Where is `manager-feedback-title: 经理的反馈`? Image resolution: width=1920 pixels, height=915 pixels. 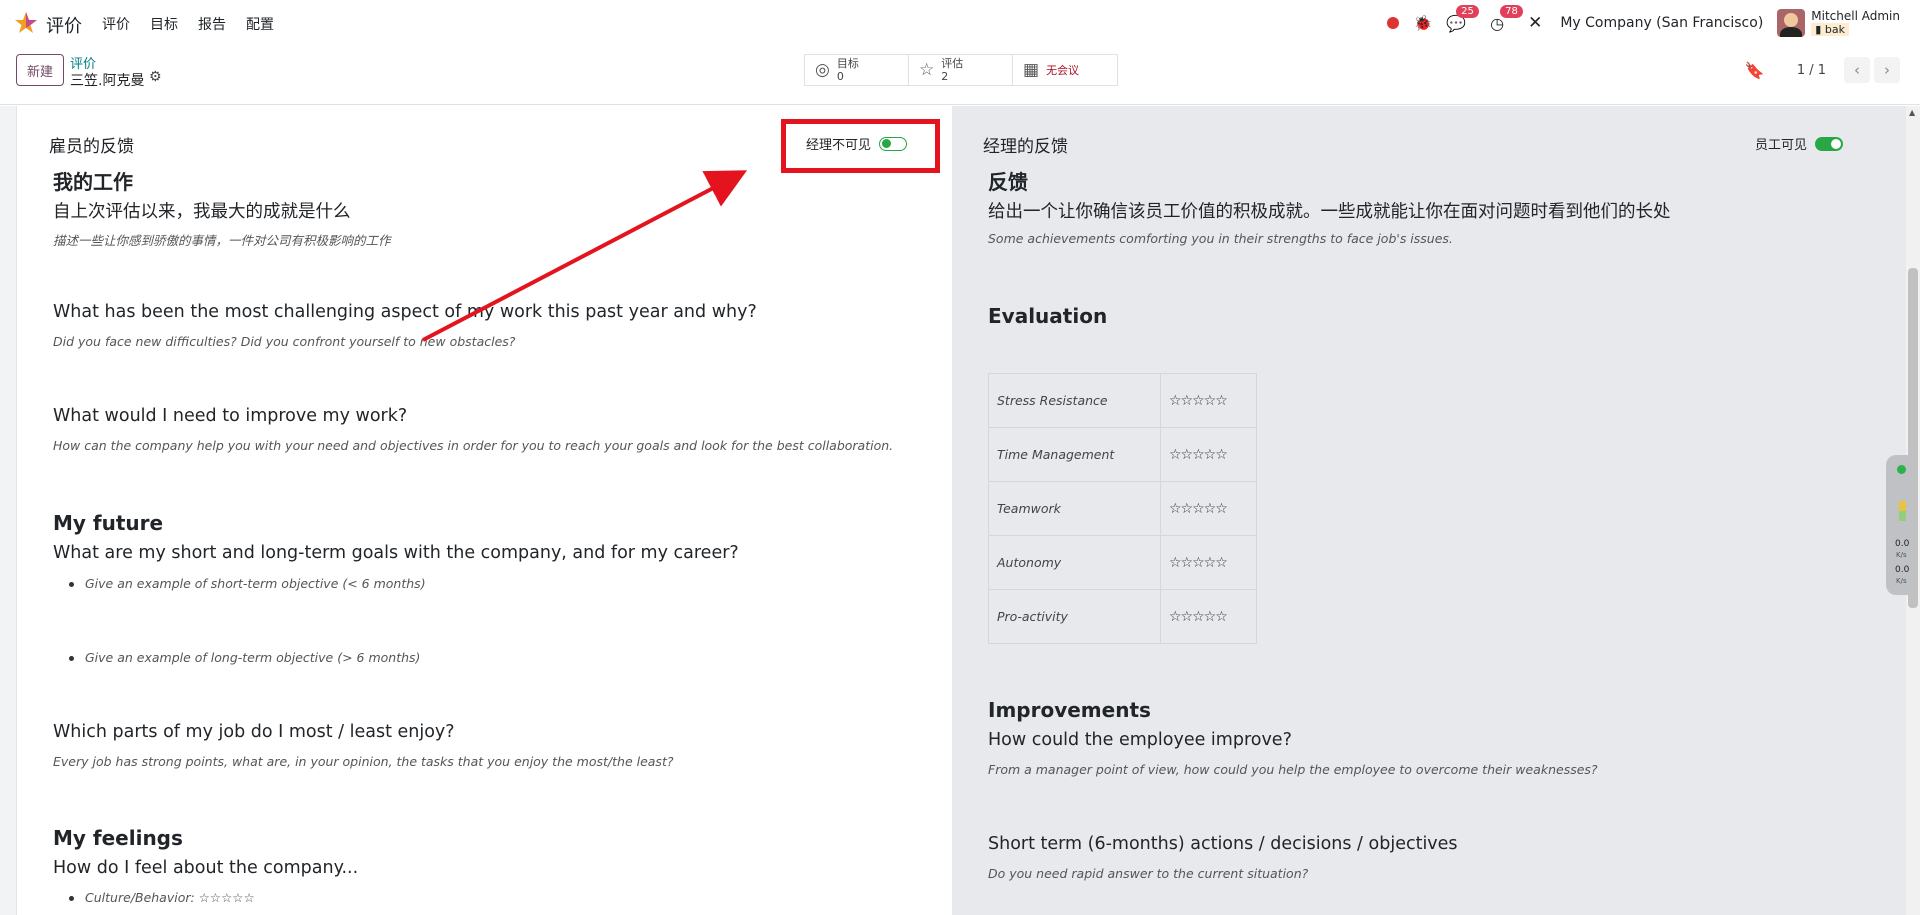 manager-feedback-title: 经理的反馈 is located at coordinates (1025, 147).